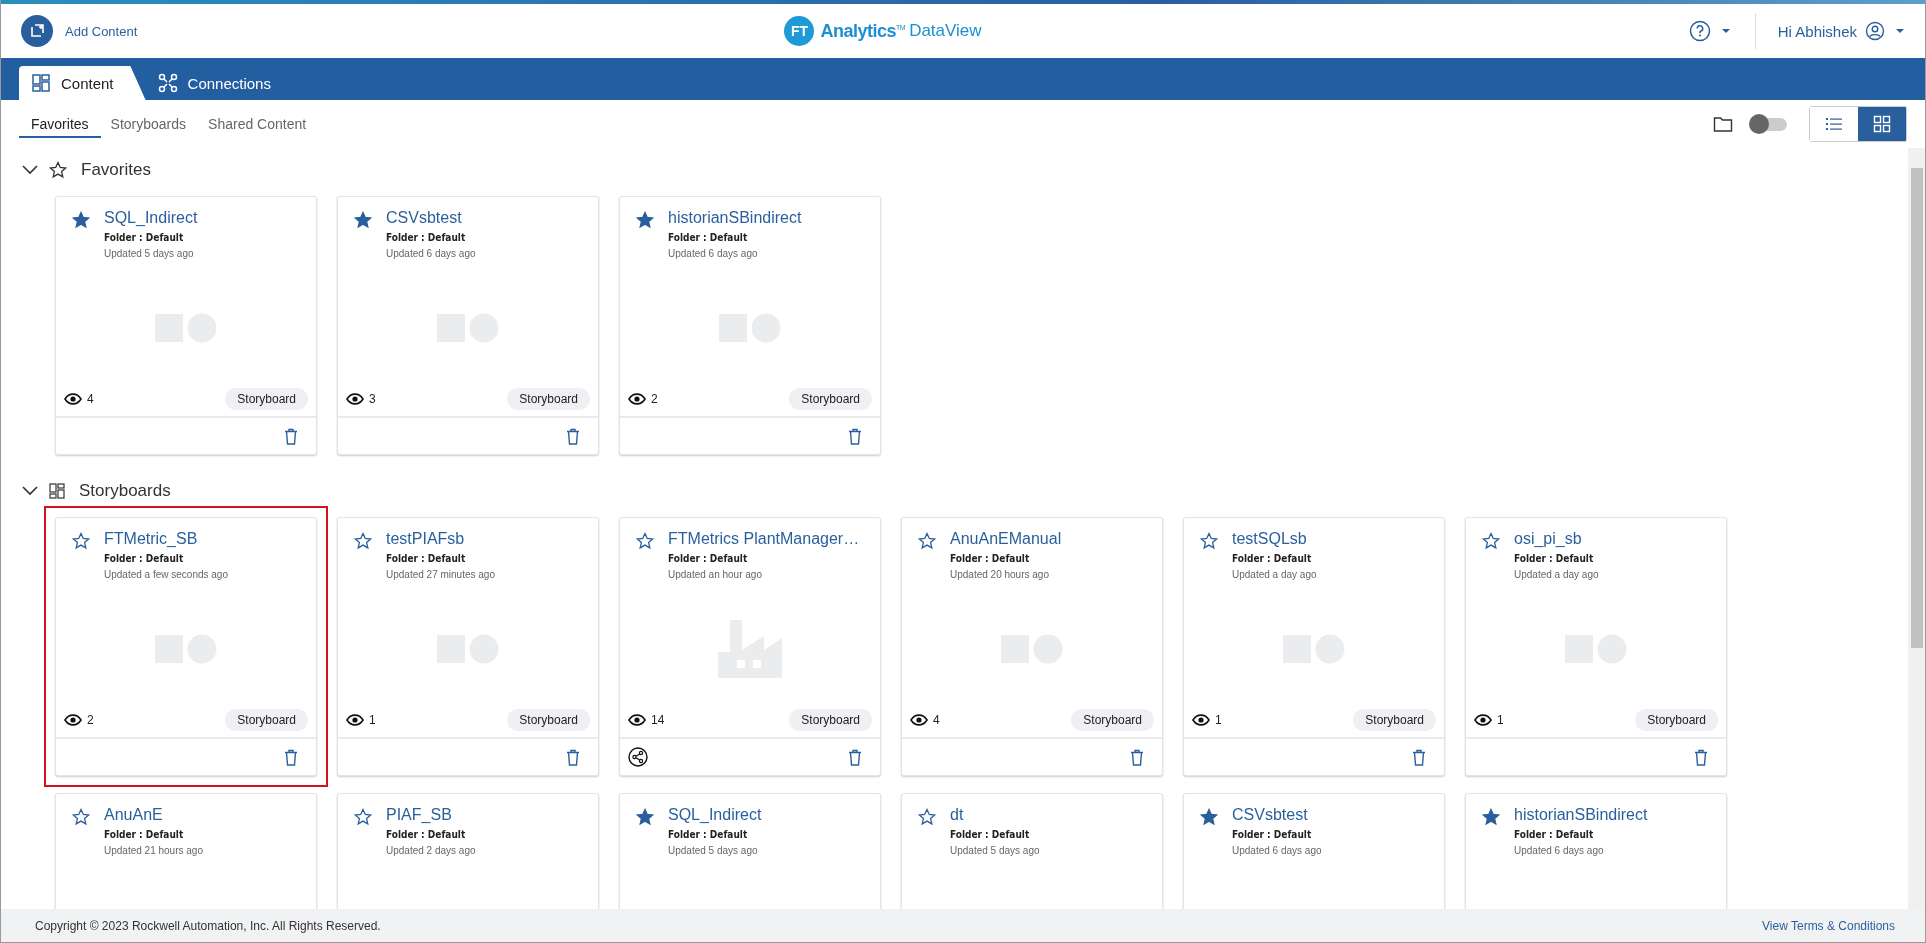 This screenshot has width=1926, height=943. What do you see at coordinates (372, 399) in the screenshot?
I see `view-count: 3` at bounding box center [372, 399].